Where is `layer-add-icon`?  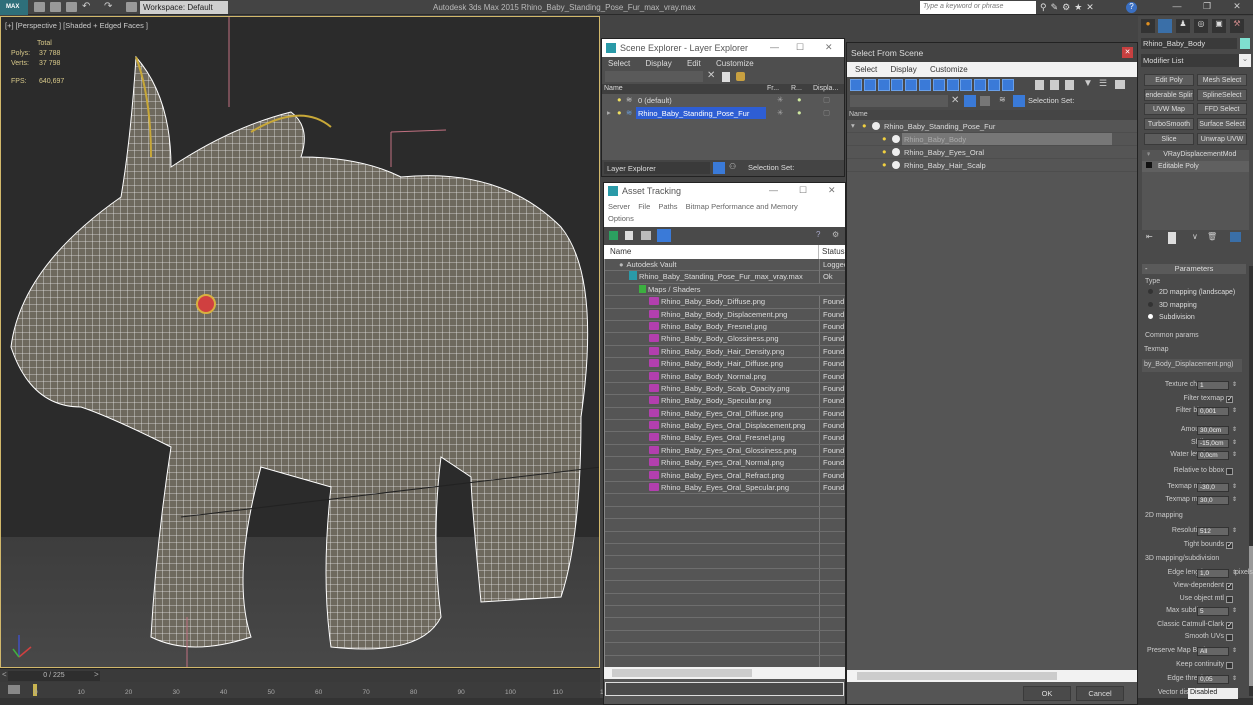
layer-add-icon is located at coordinates (740, 76).